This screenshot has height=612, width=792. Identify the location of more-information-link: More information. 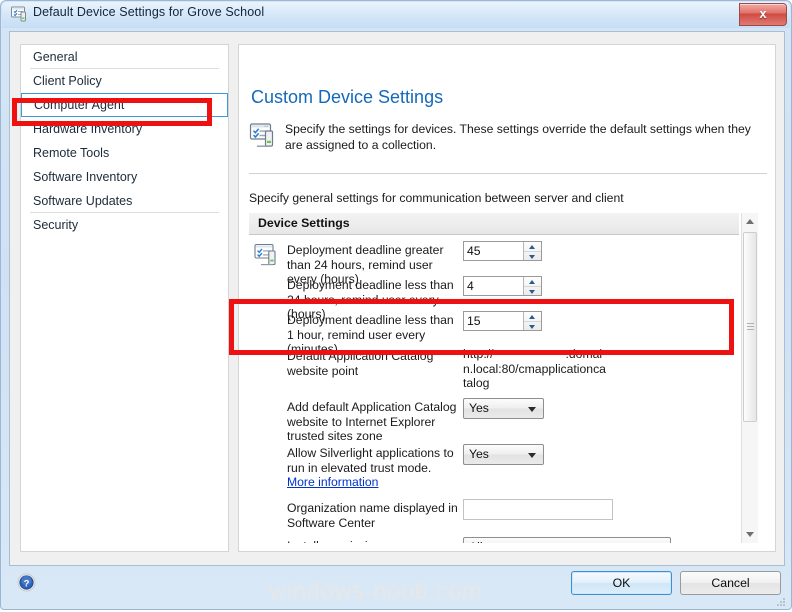
(332, 482).